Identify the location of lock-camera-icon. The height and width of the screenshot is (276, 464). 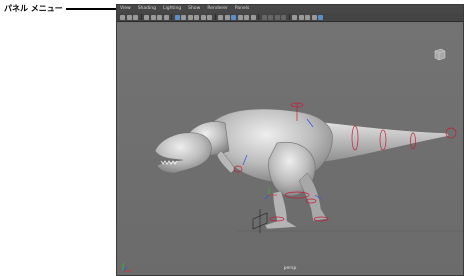
(159, 17).